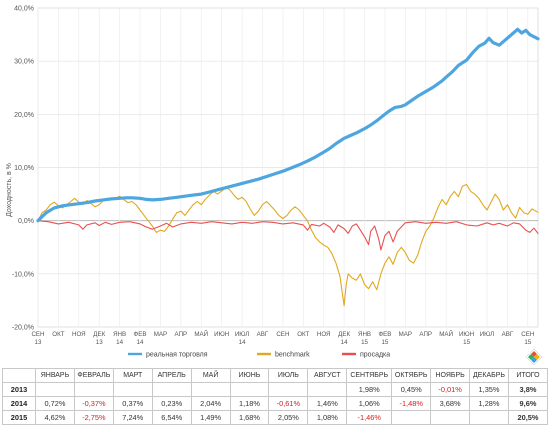  What do you see at coordinates (369, 417) in the screenshot?
I see `return-cell: -1,46%` at bounding box center [369, 417].